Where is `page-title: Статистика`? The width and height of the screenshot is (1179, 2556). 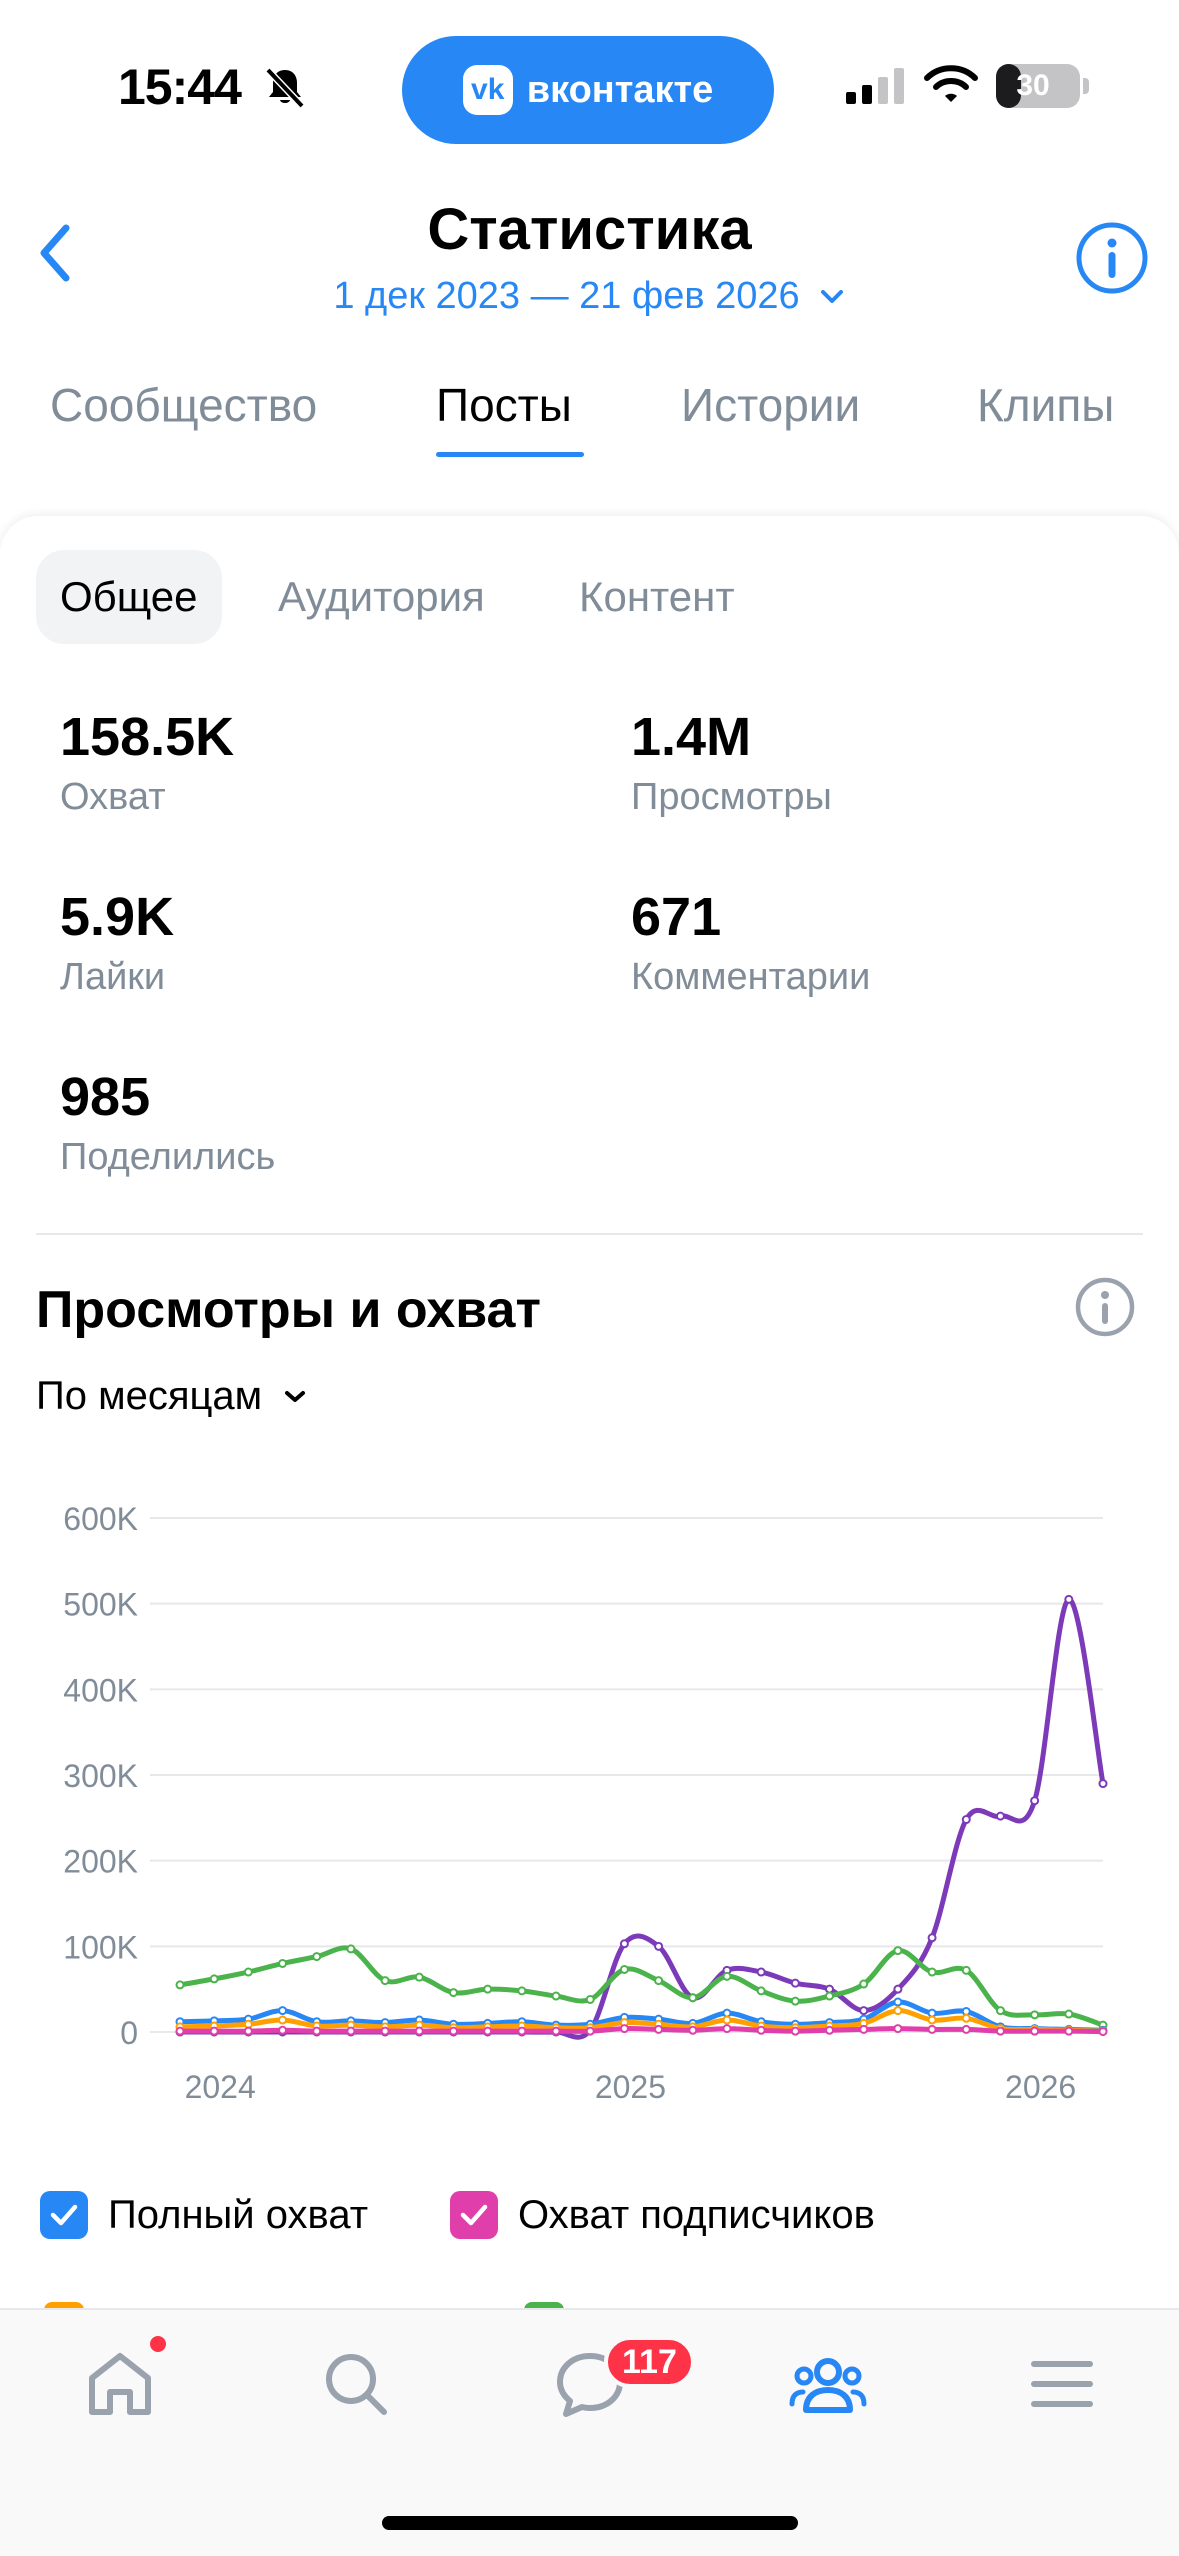
page-title: Статистика is located at coordinates (589, 229).